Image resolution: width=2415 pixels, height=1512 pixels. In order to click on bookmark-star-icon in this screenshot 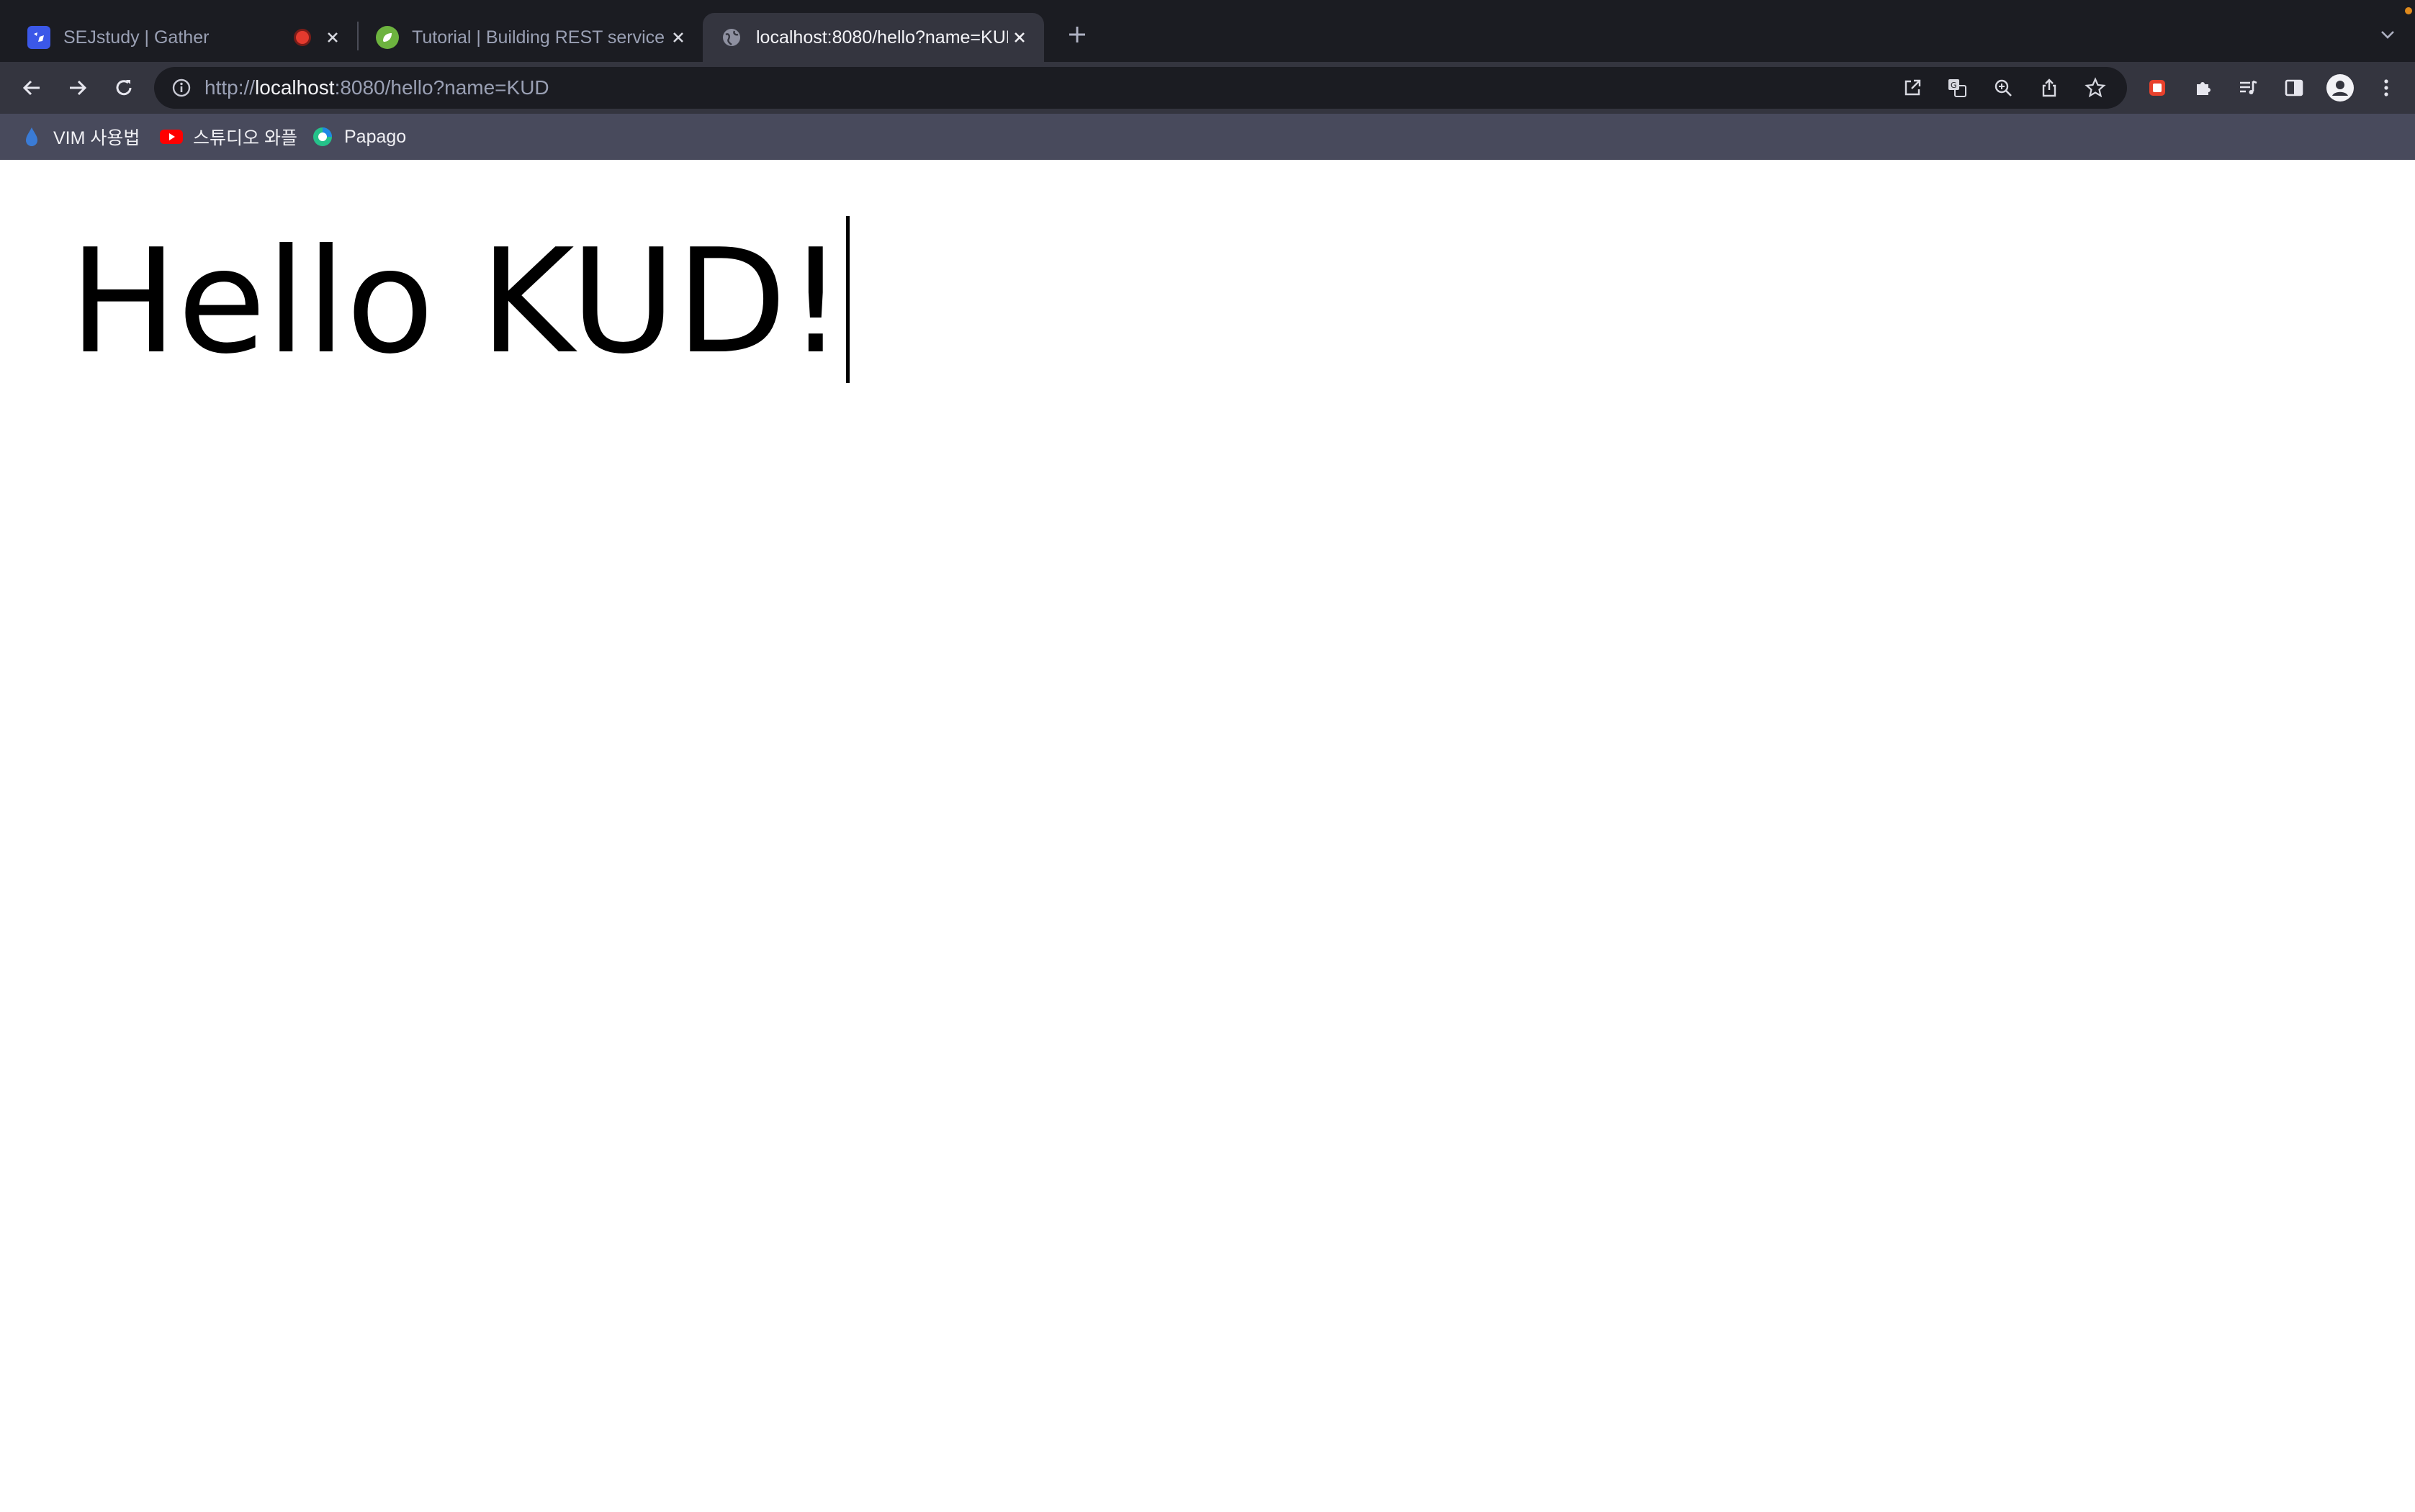, I will do `click(2095, 88)`.